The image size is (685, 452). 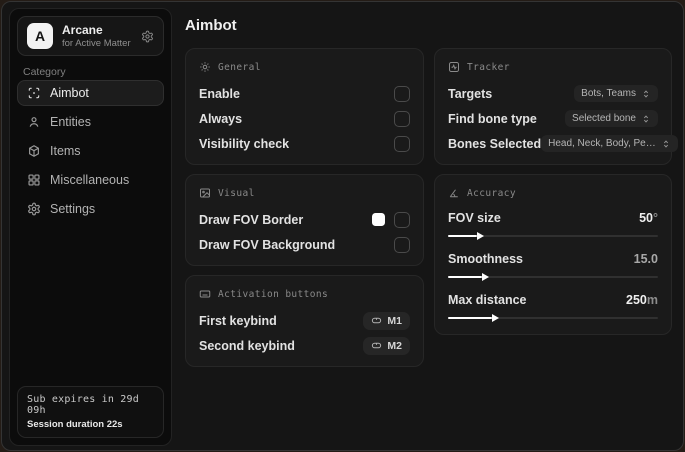 I want to click on card-header-label: Visual, so click(x=236, y=193).